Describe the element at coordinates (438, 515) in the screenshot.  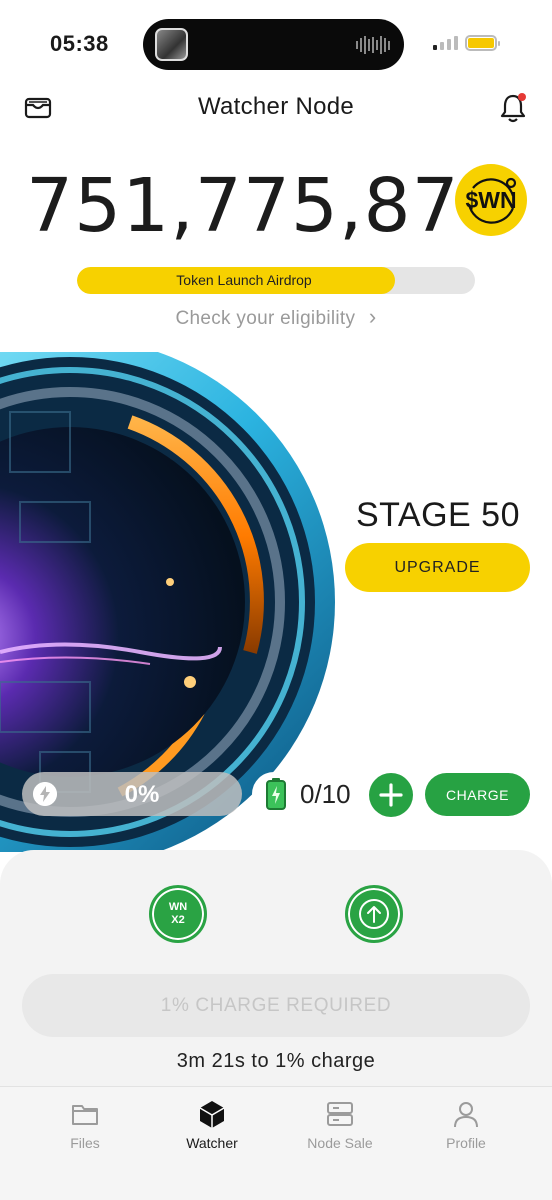
I see `stage-label: STAGE 50` at that location.